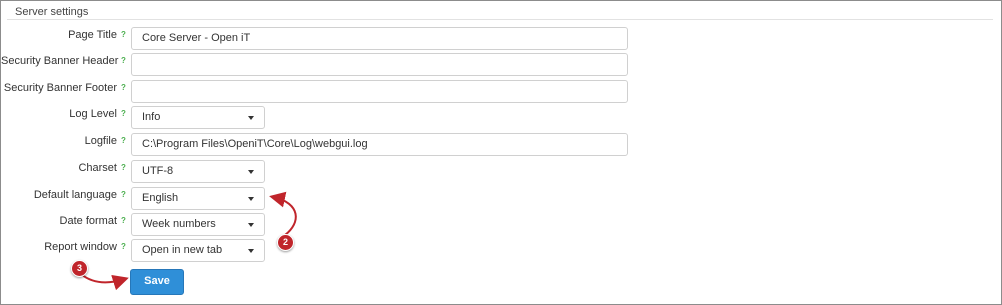 Image resolution: width=1002 pixels, height=305 pixels. I want to click on callout-arrows, so click(188, 241).